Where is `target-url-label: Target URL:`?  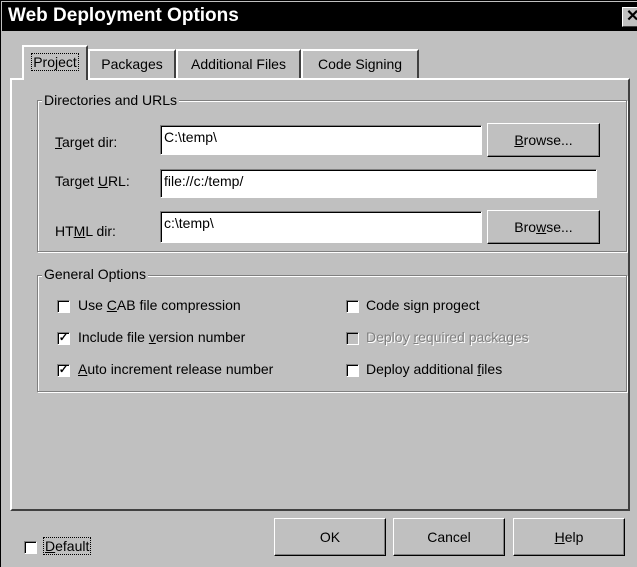 target-url-label: Target URL: is located at coordinates (92, 181).